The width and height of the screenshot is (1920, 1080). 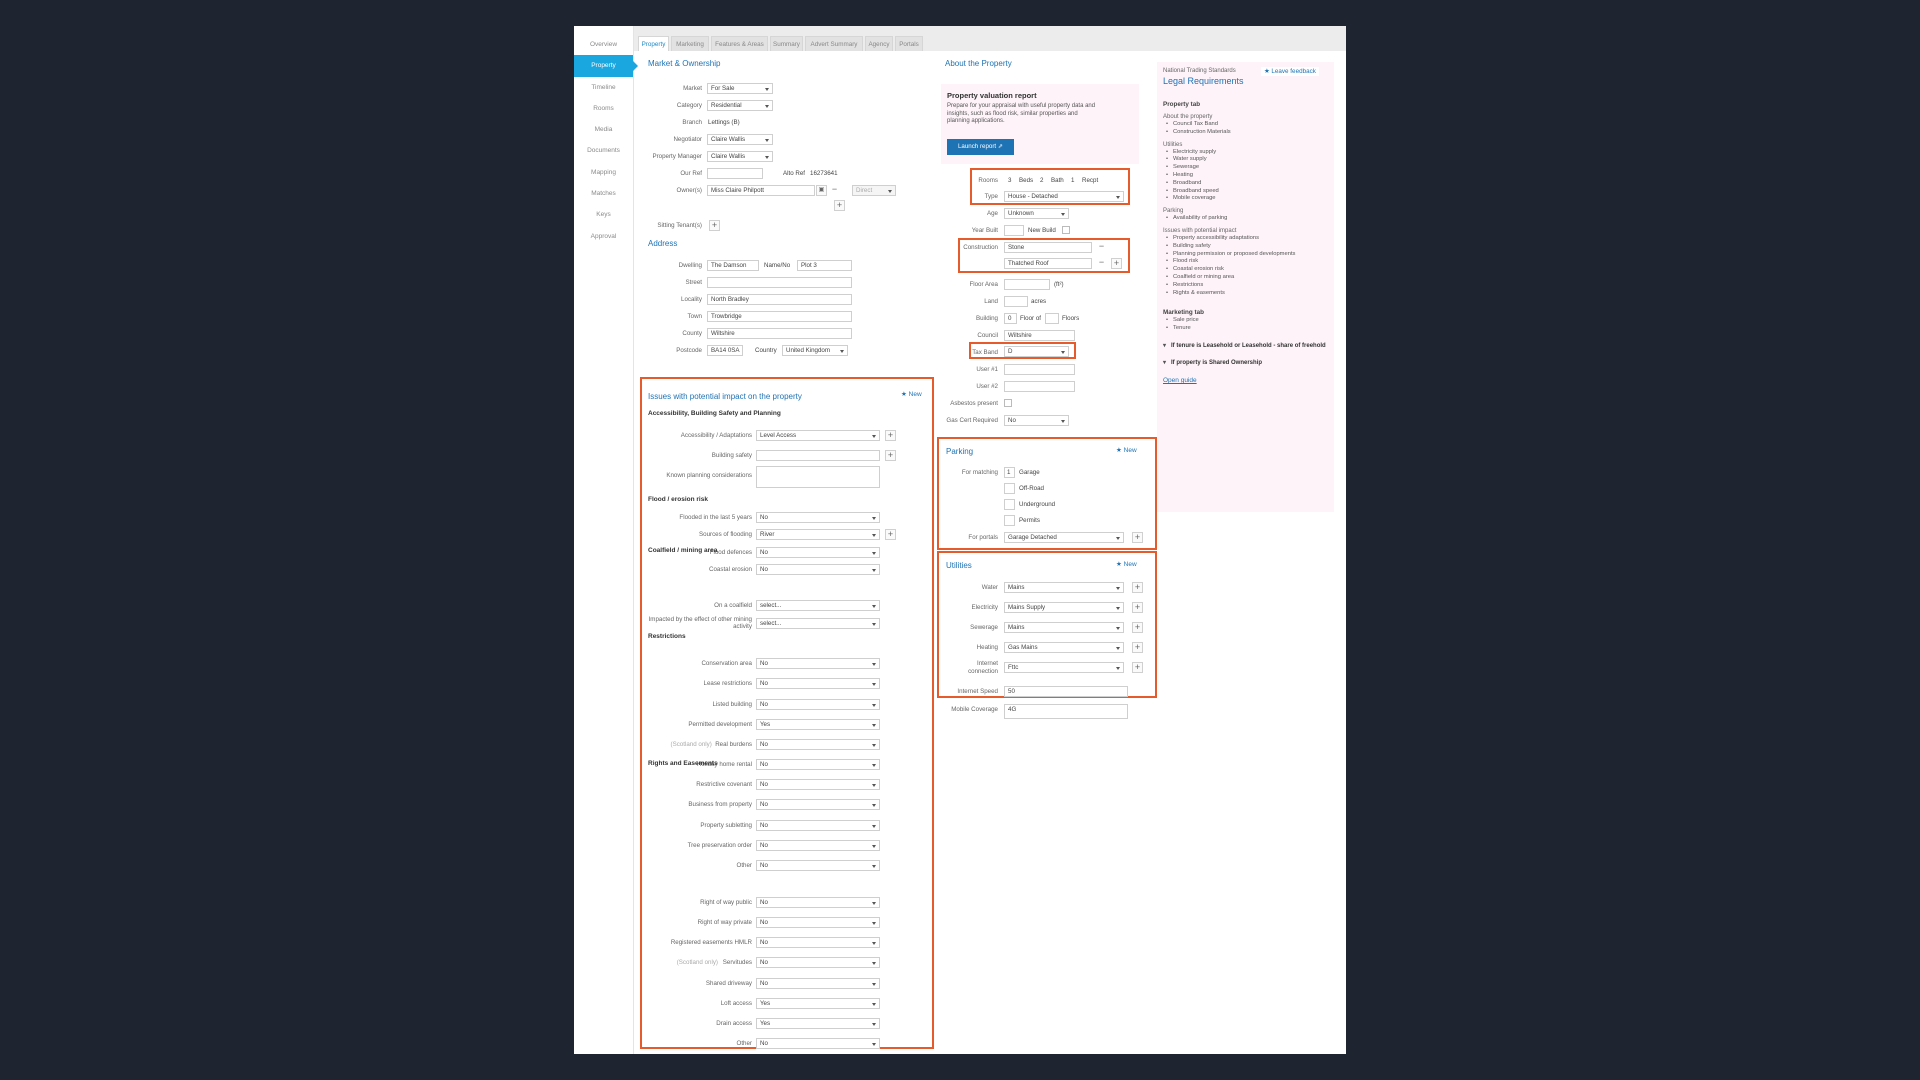 I want to click on issue-input, so click(x=818, y=455).